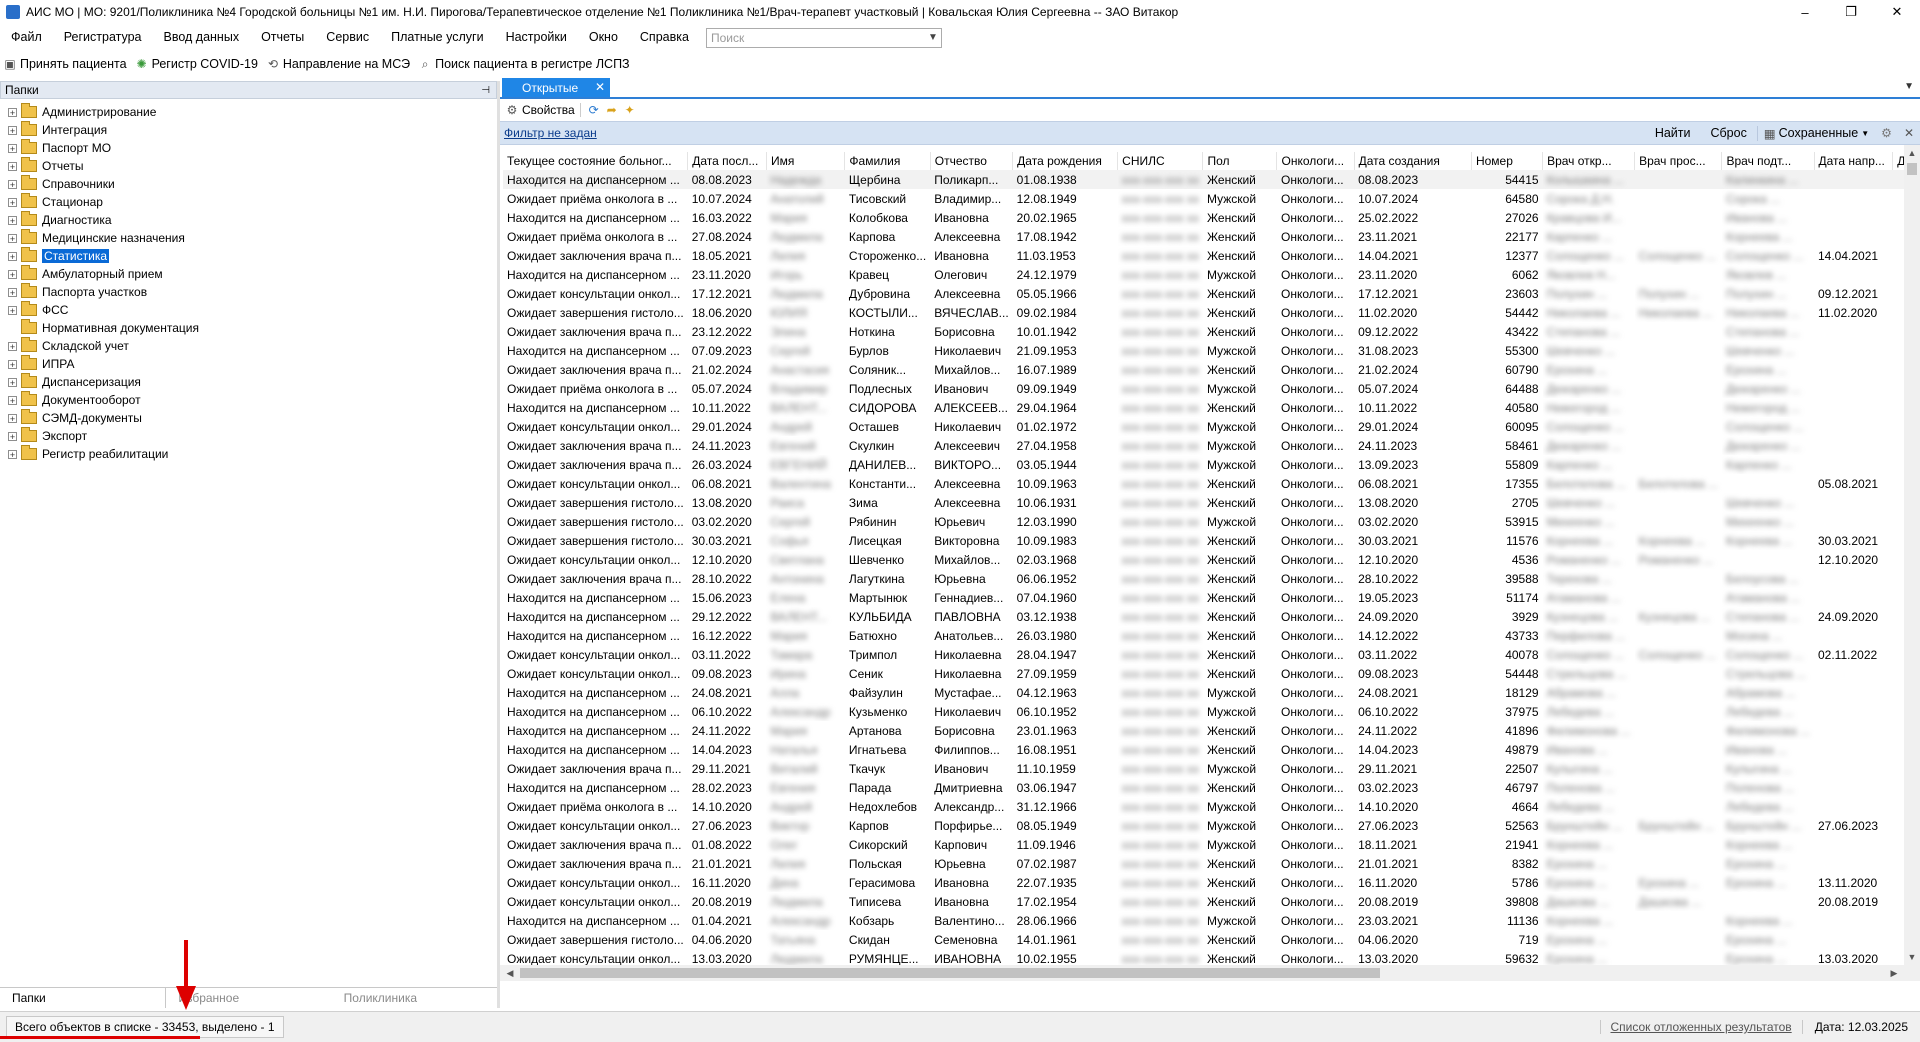 The width and height of the screenshot is (1920, 1042). What do you see at coordinates (248, 382) in the screenshot?
I see `tree-item: + Диспансеризация` at bounding box center [248, 382].